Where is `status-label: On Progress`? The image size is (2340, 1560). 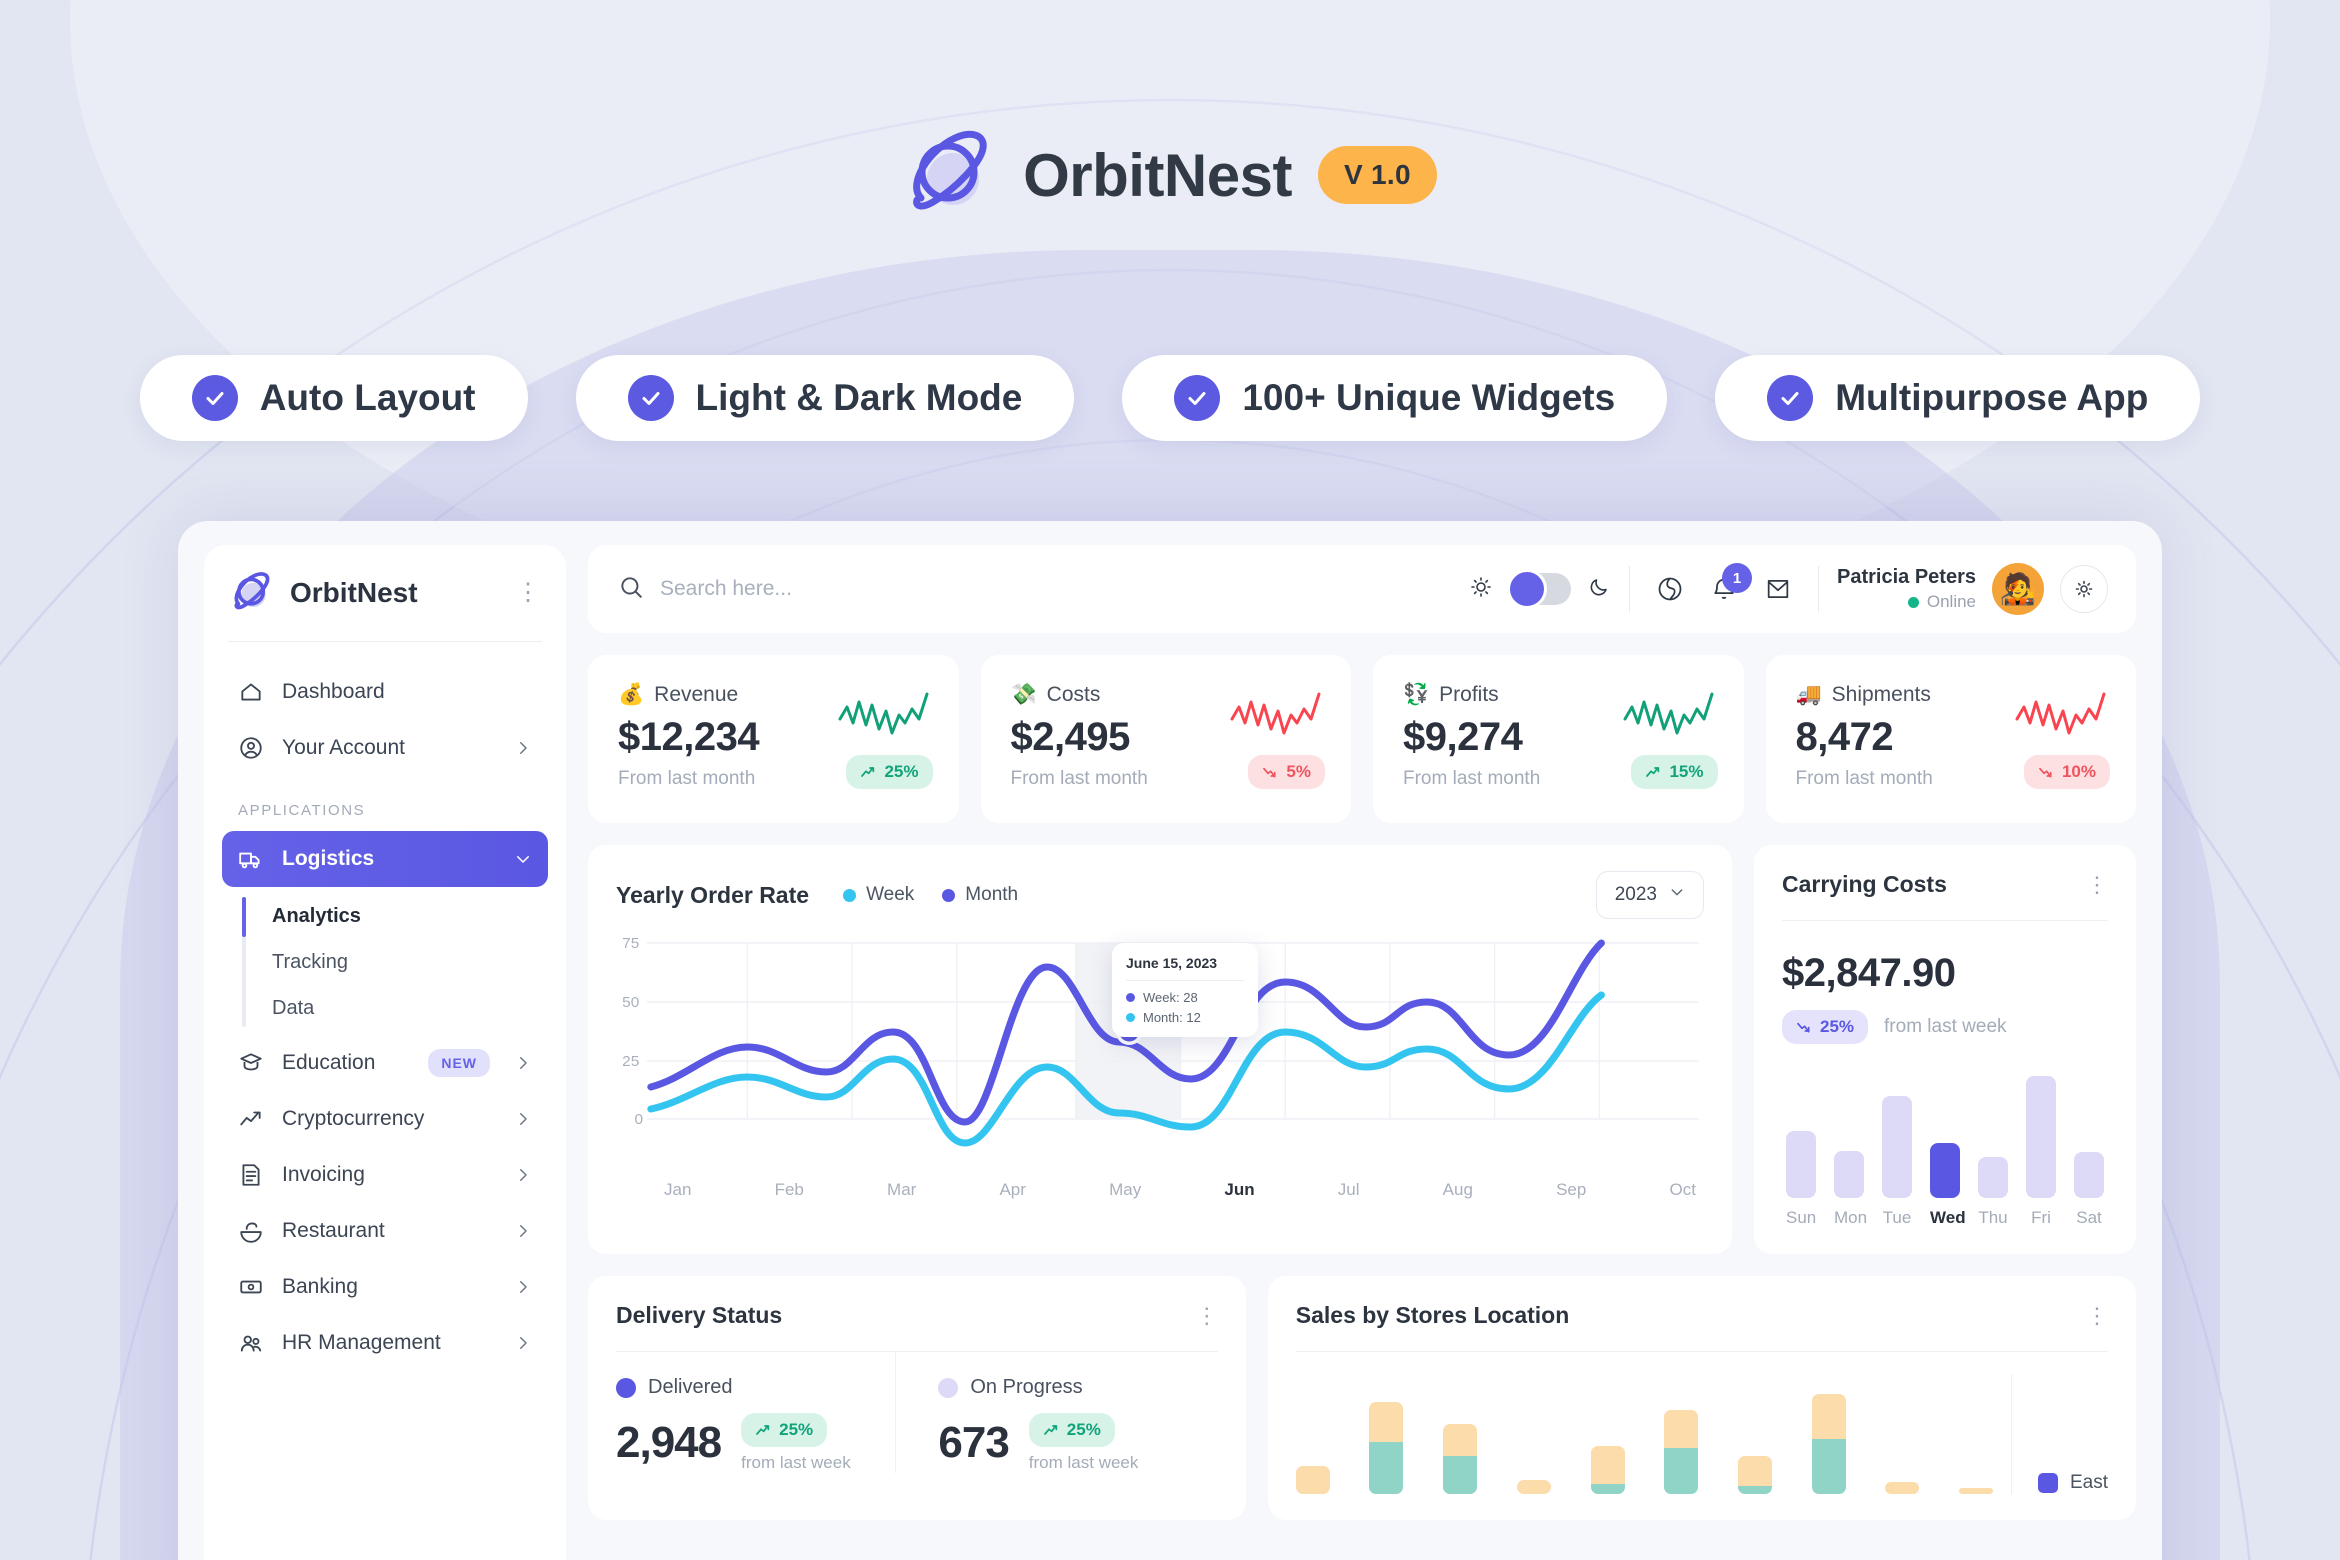 status-label: On Progress is located at coordinates (1026, 1387).